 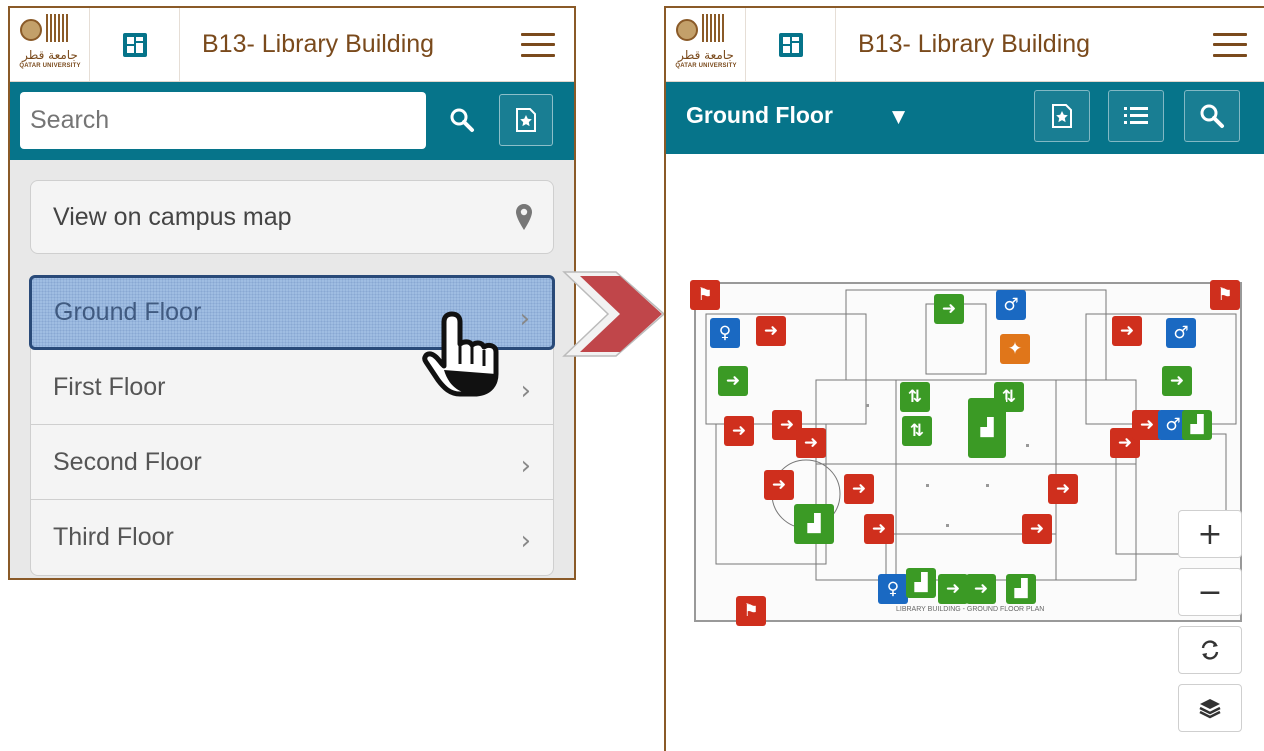 I want to click on floor-toolbar: Ground Floor ▼, so click(x=965, y=118).